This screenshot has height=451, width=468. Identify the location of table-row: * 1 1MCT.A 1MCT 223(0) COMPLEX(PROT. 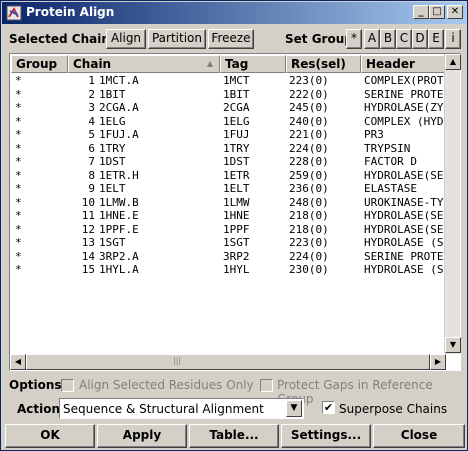
(229, 81).